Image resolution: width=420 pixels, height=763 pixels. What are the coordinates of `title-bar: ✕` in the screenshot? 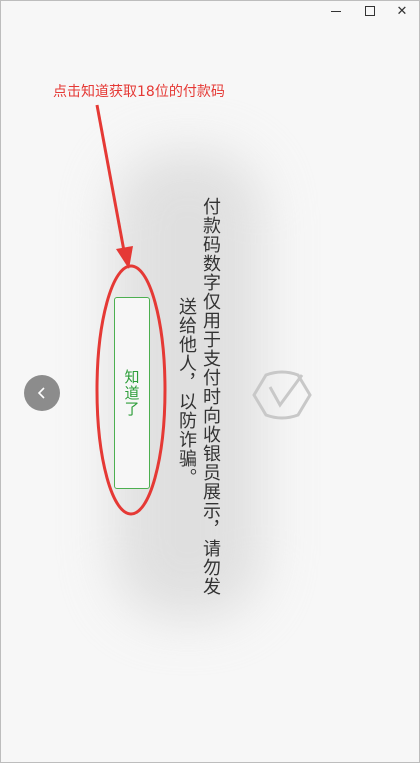 It's located at (210, 12).